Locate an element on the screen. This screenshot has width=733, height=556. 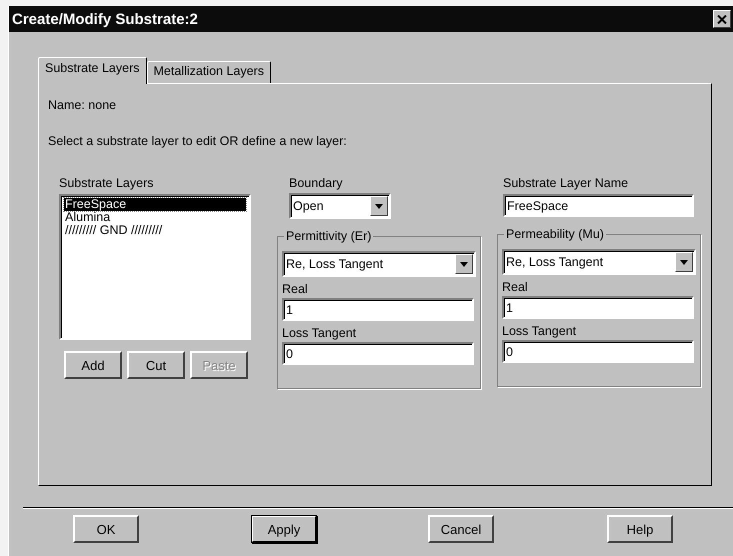
tab: Substrate Layers is located at coordinates (92, 70).